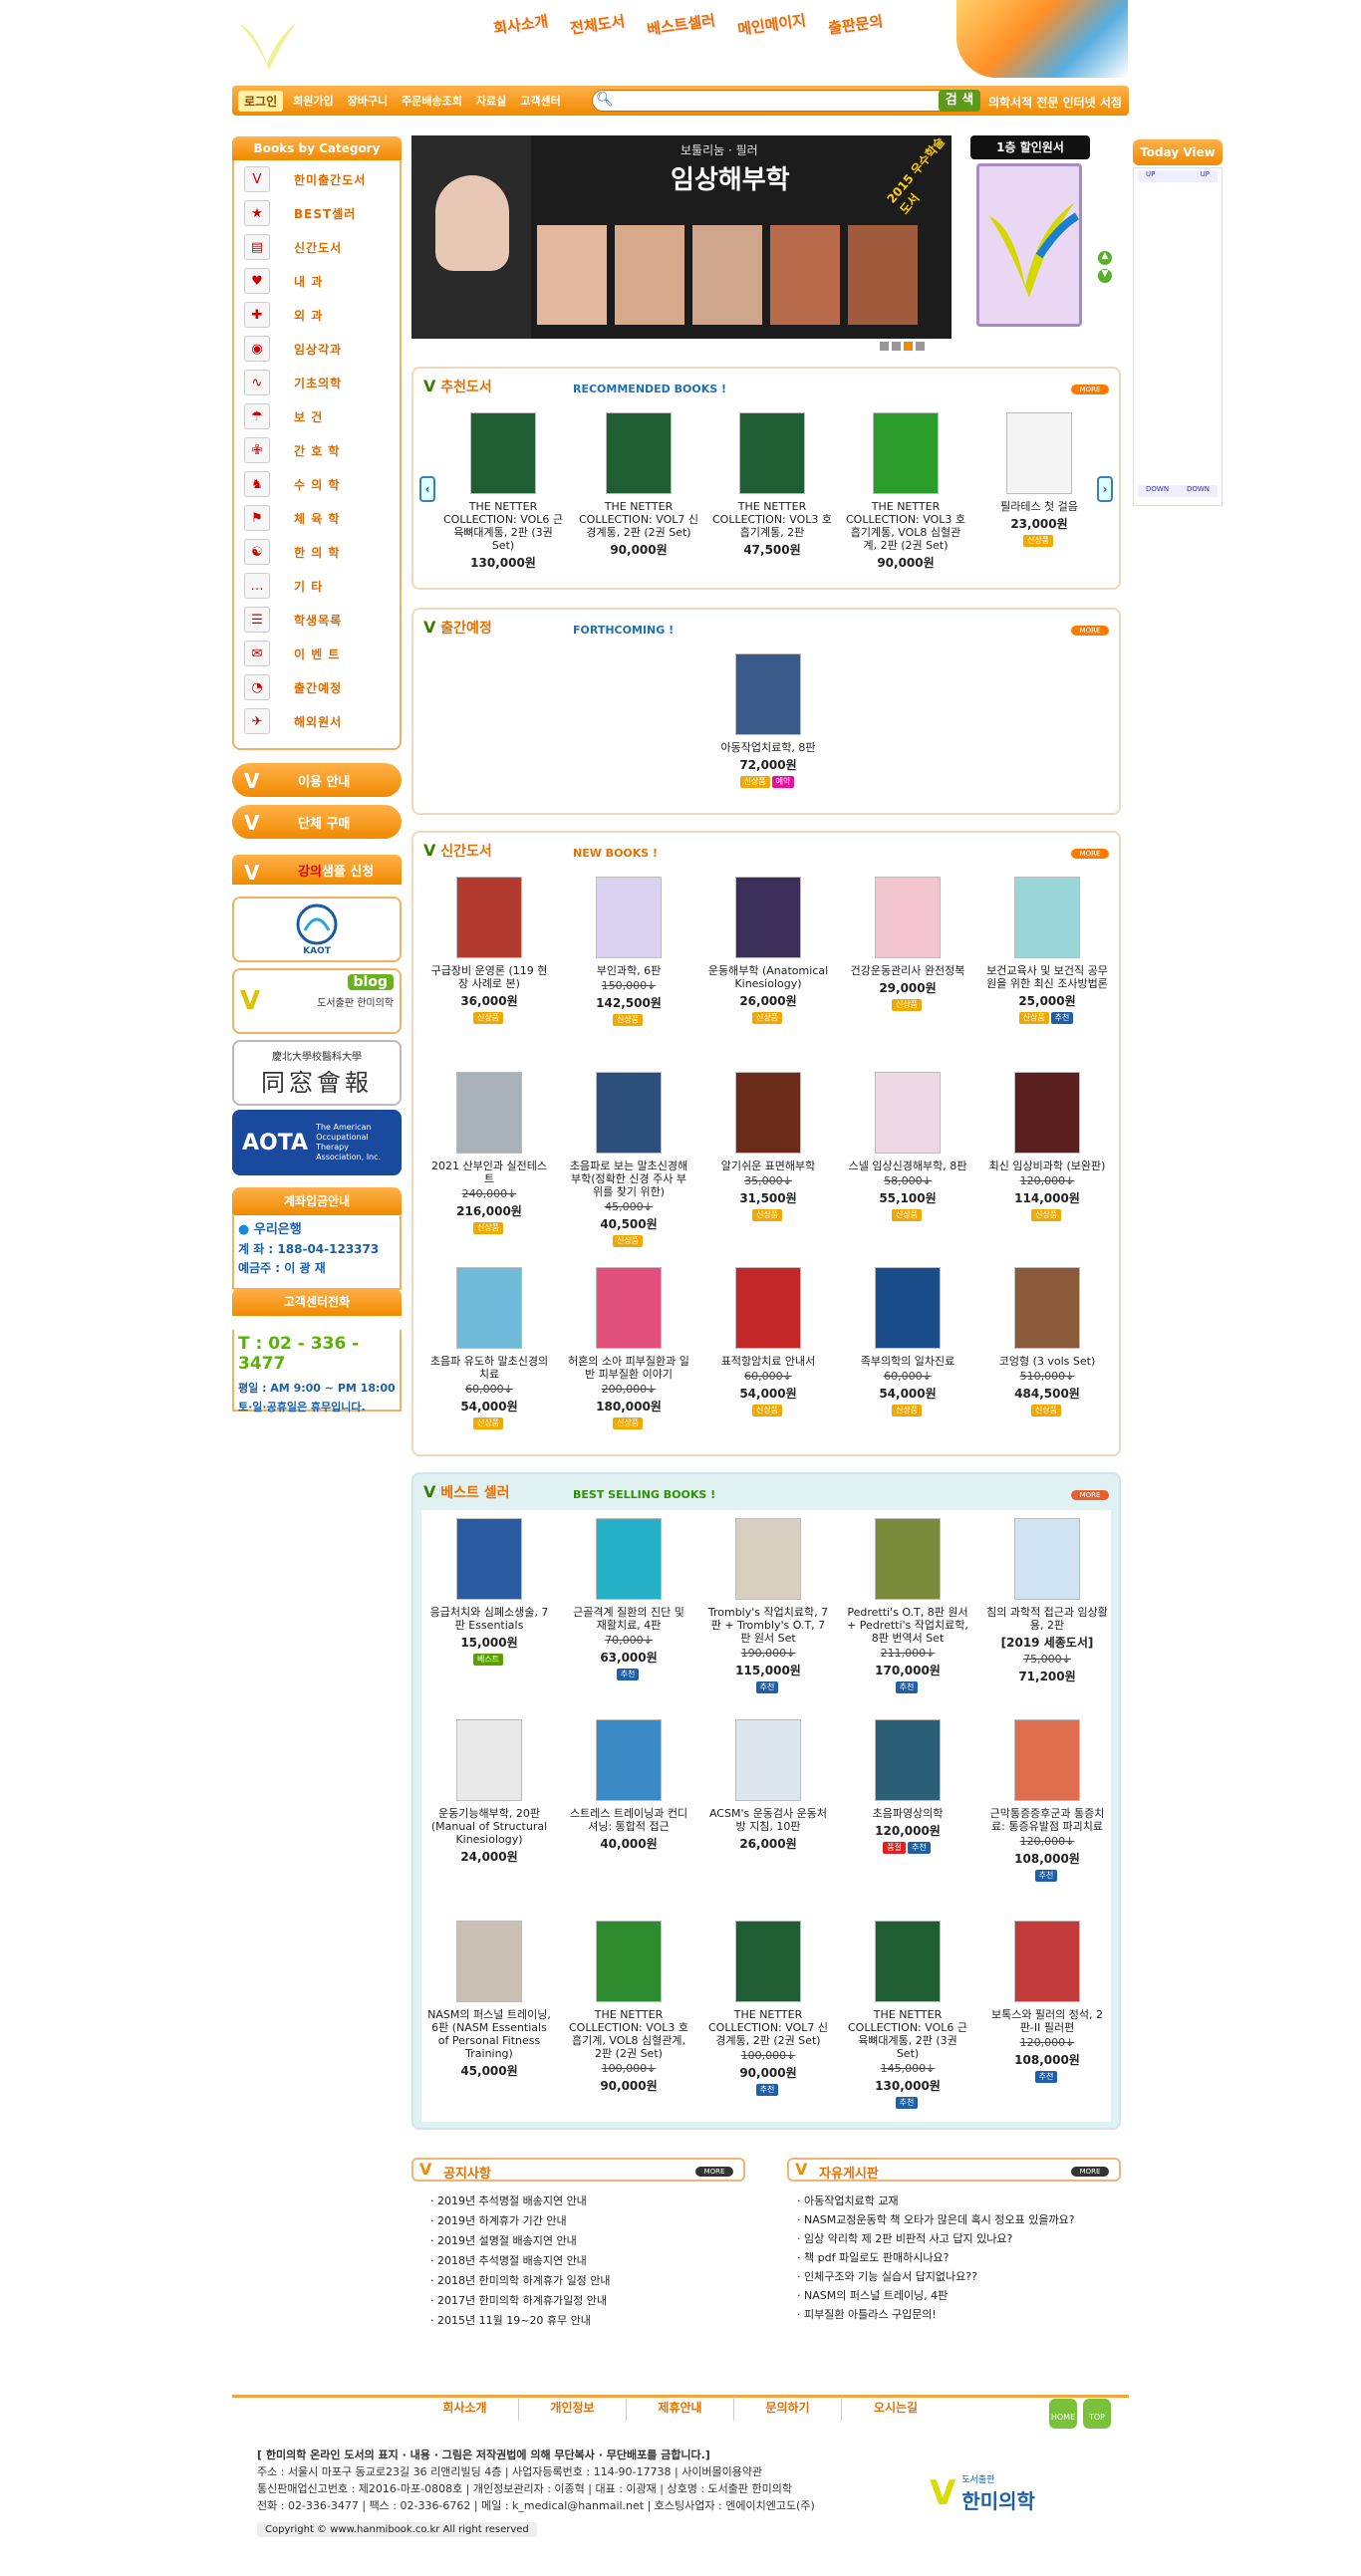 The image size is (1361, 2576). Describe the element at coordinates (427, 489) in the screenshot. I see `carousel-prev-button: ‹` at that location.